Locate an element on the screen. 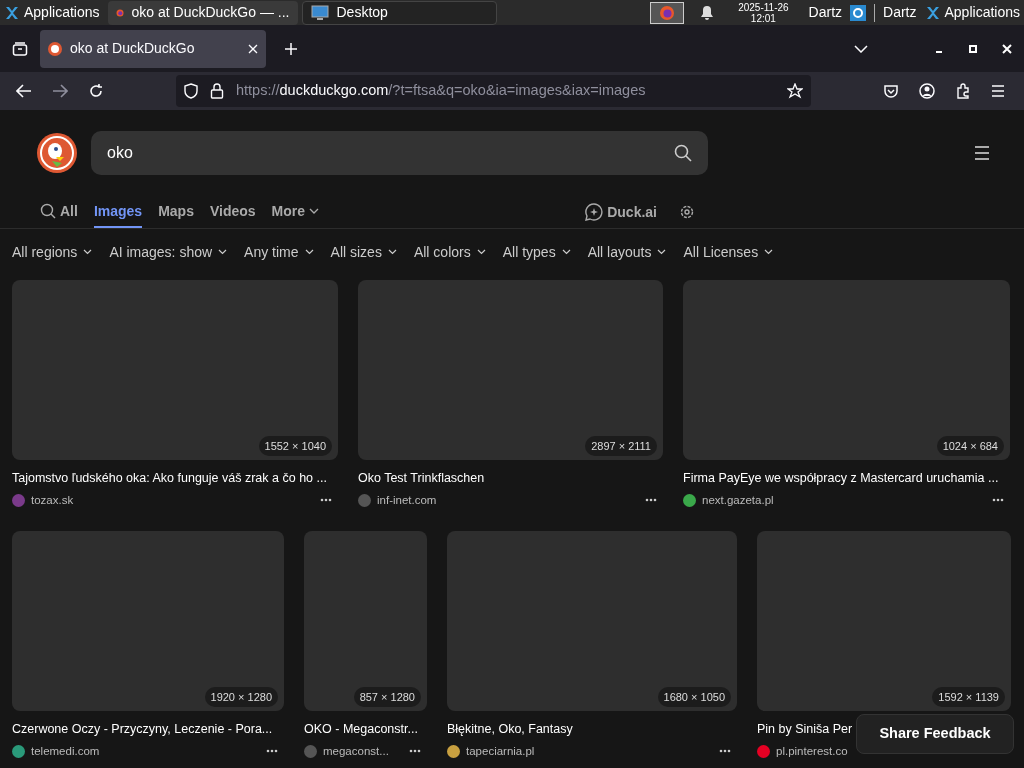 This screenshot has width=1024, height=768. result-title: Pin by Siniša Per is located at coordinates (805, 729).